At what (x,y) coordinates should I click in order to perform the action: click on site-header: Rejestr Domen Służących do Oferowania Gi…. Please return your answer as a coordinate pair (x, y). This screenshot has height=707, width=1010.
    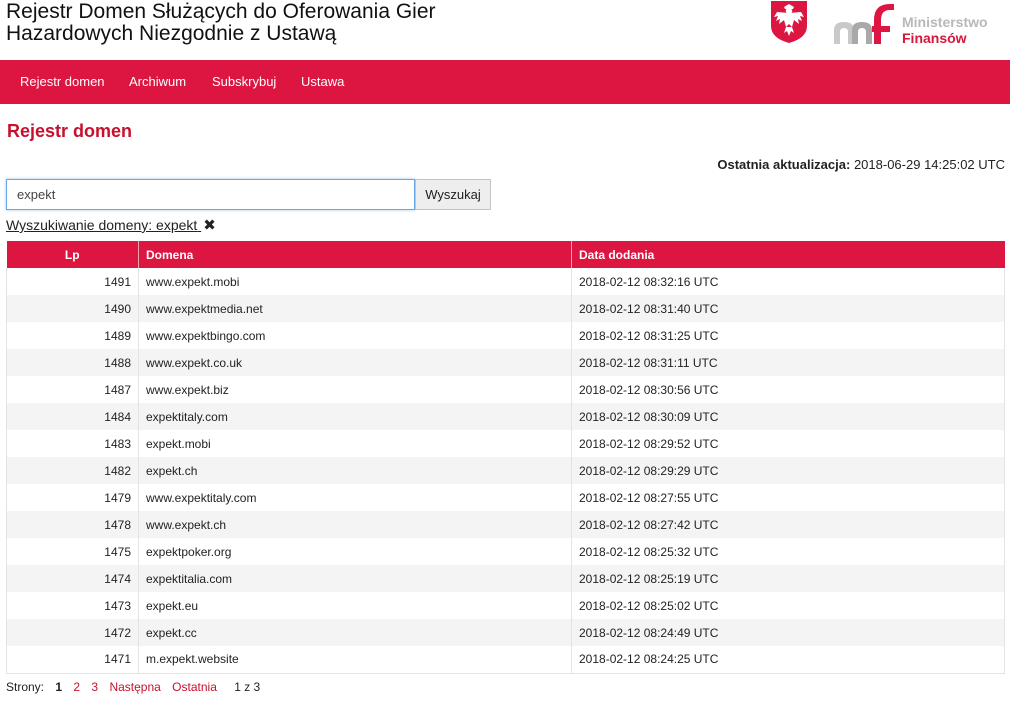
    Looking at the image, I should click on (505, 30).